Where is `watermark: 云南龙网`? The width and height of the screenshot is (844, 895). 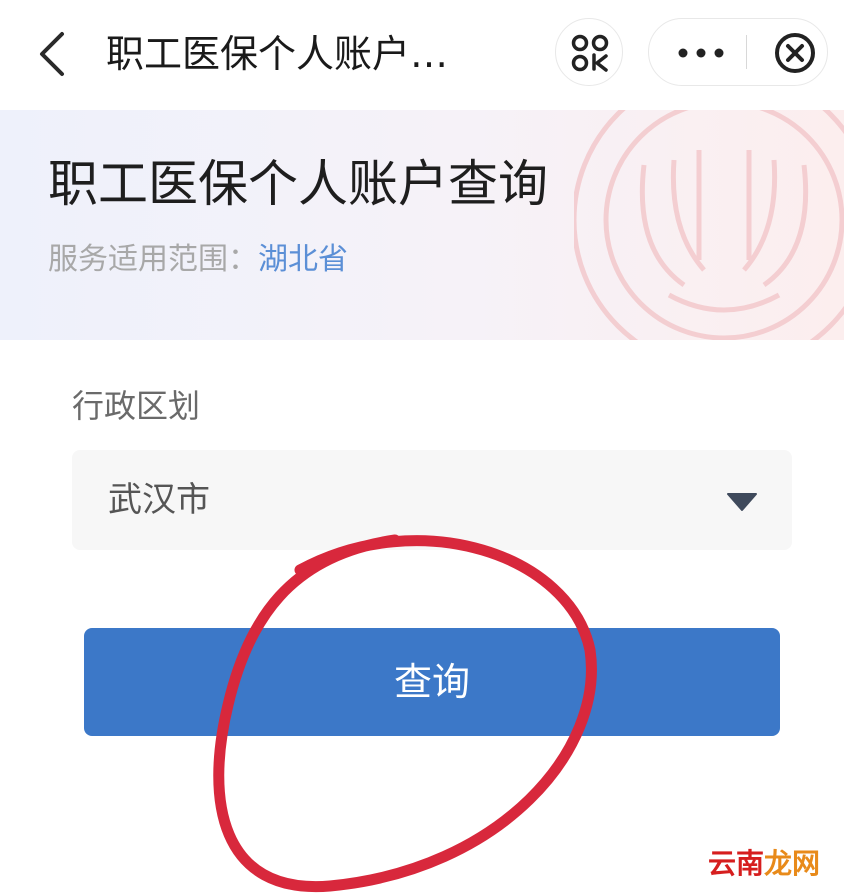 watermark: 云南龙网 is located at coordinates (764, 864).